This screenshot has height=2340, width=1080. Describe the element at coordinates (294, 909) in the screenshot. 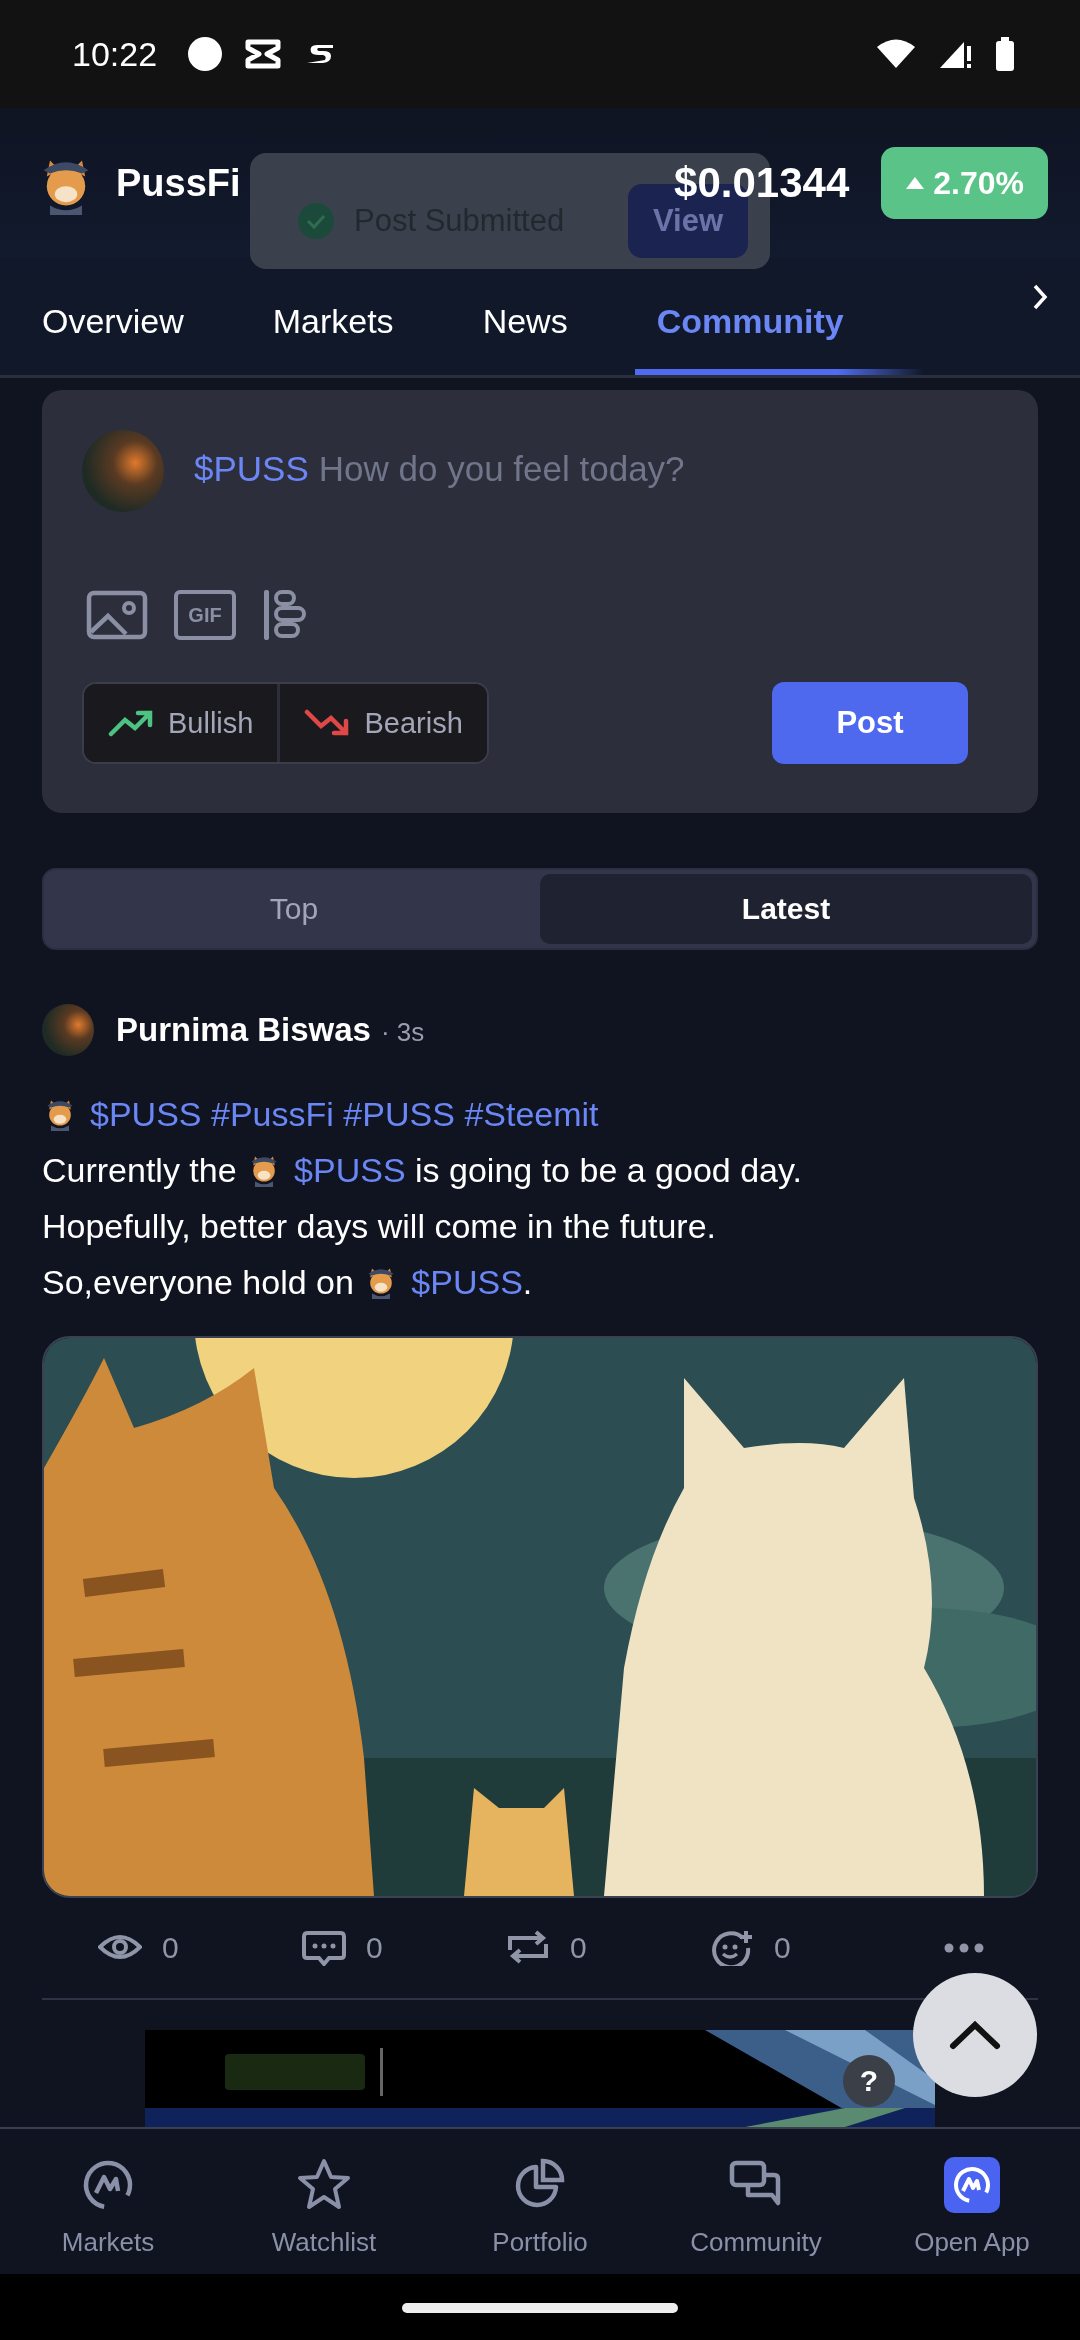

I see `feed-tab: Top` at that location.